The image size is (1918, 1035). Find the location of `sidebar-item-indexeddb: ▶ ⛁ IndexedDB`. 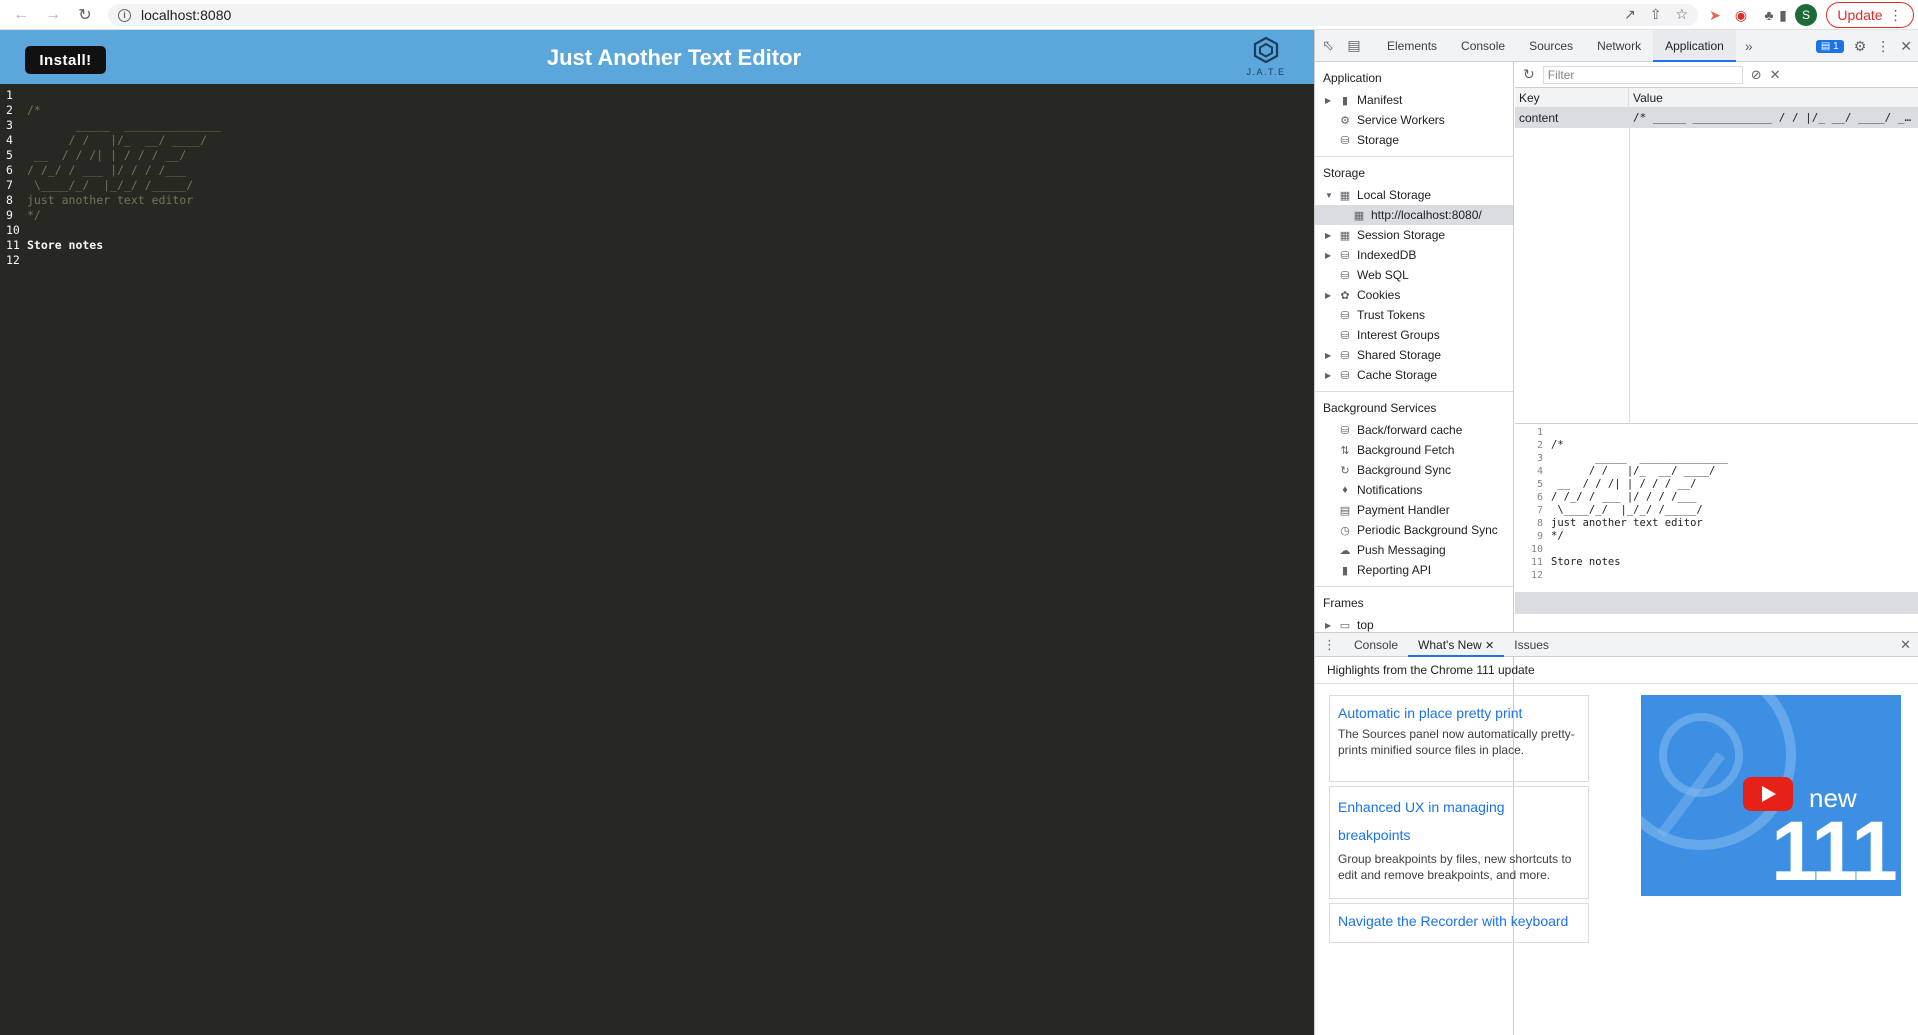

sidebar-item-indexeddb: ▶ ⛁ IndexedDB is located at coordinates (1414, 255).